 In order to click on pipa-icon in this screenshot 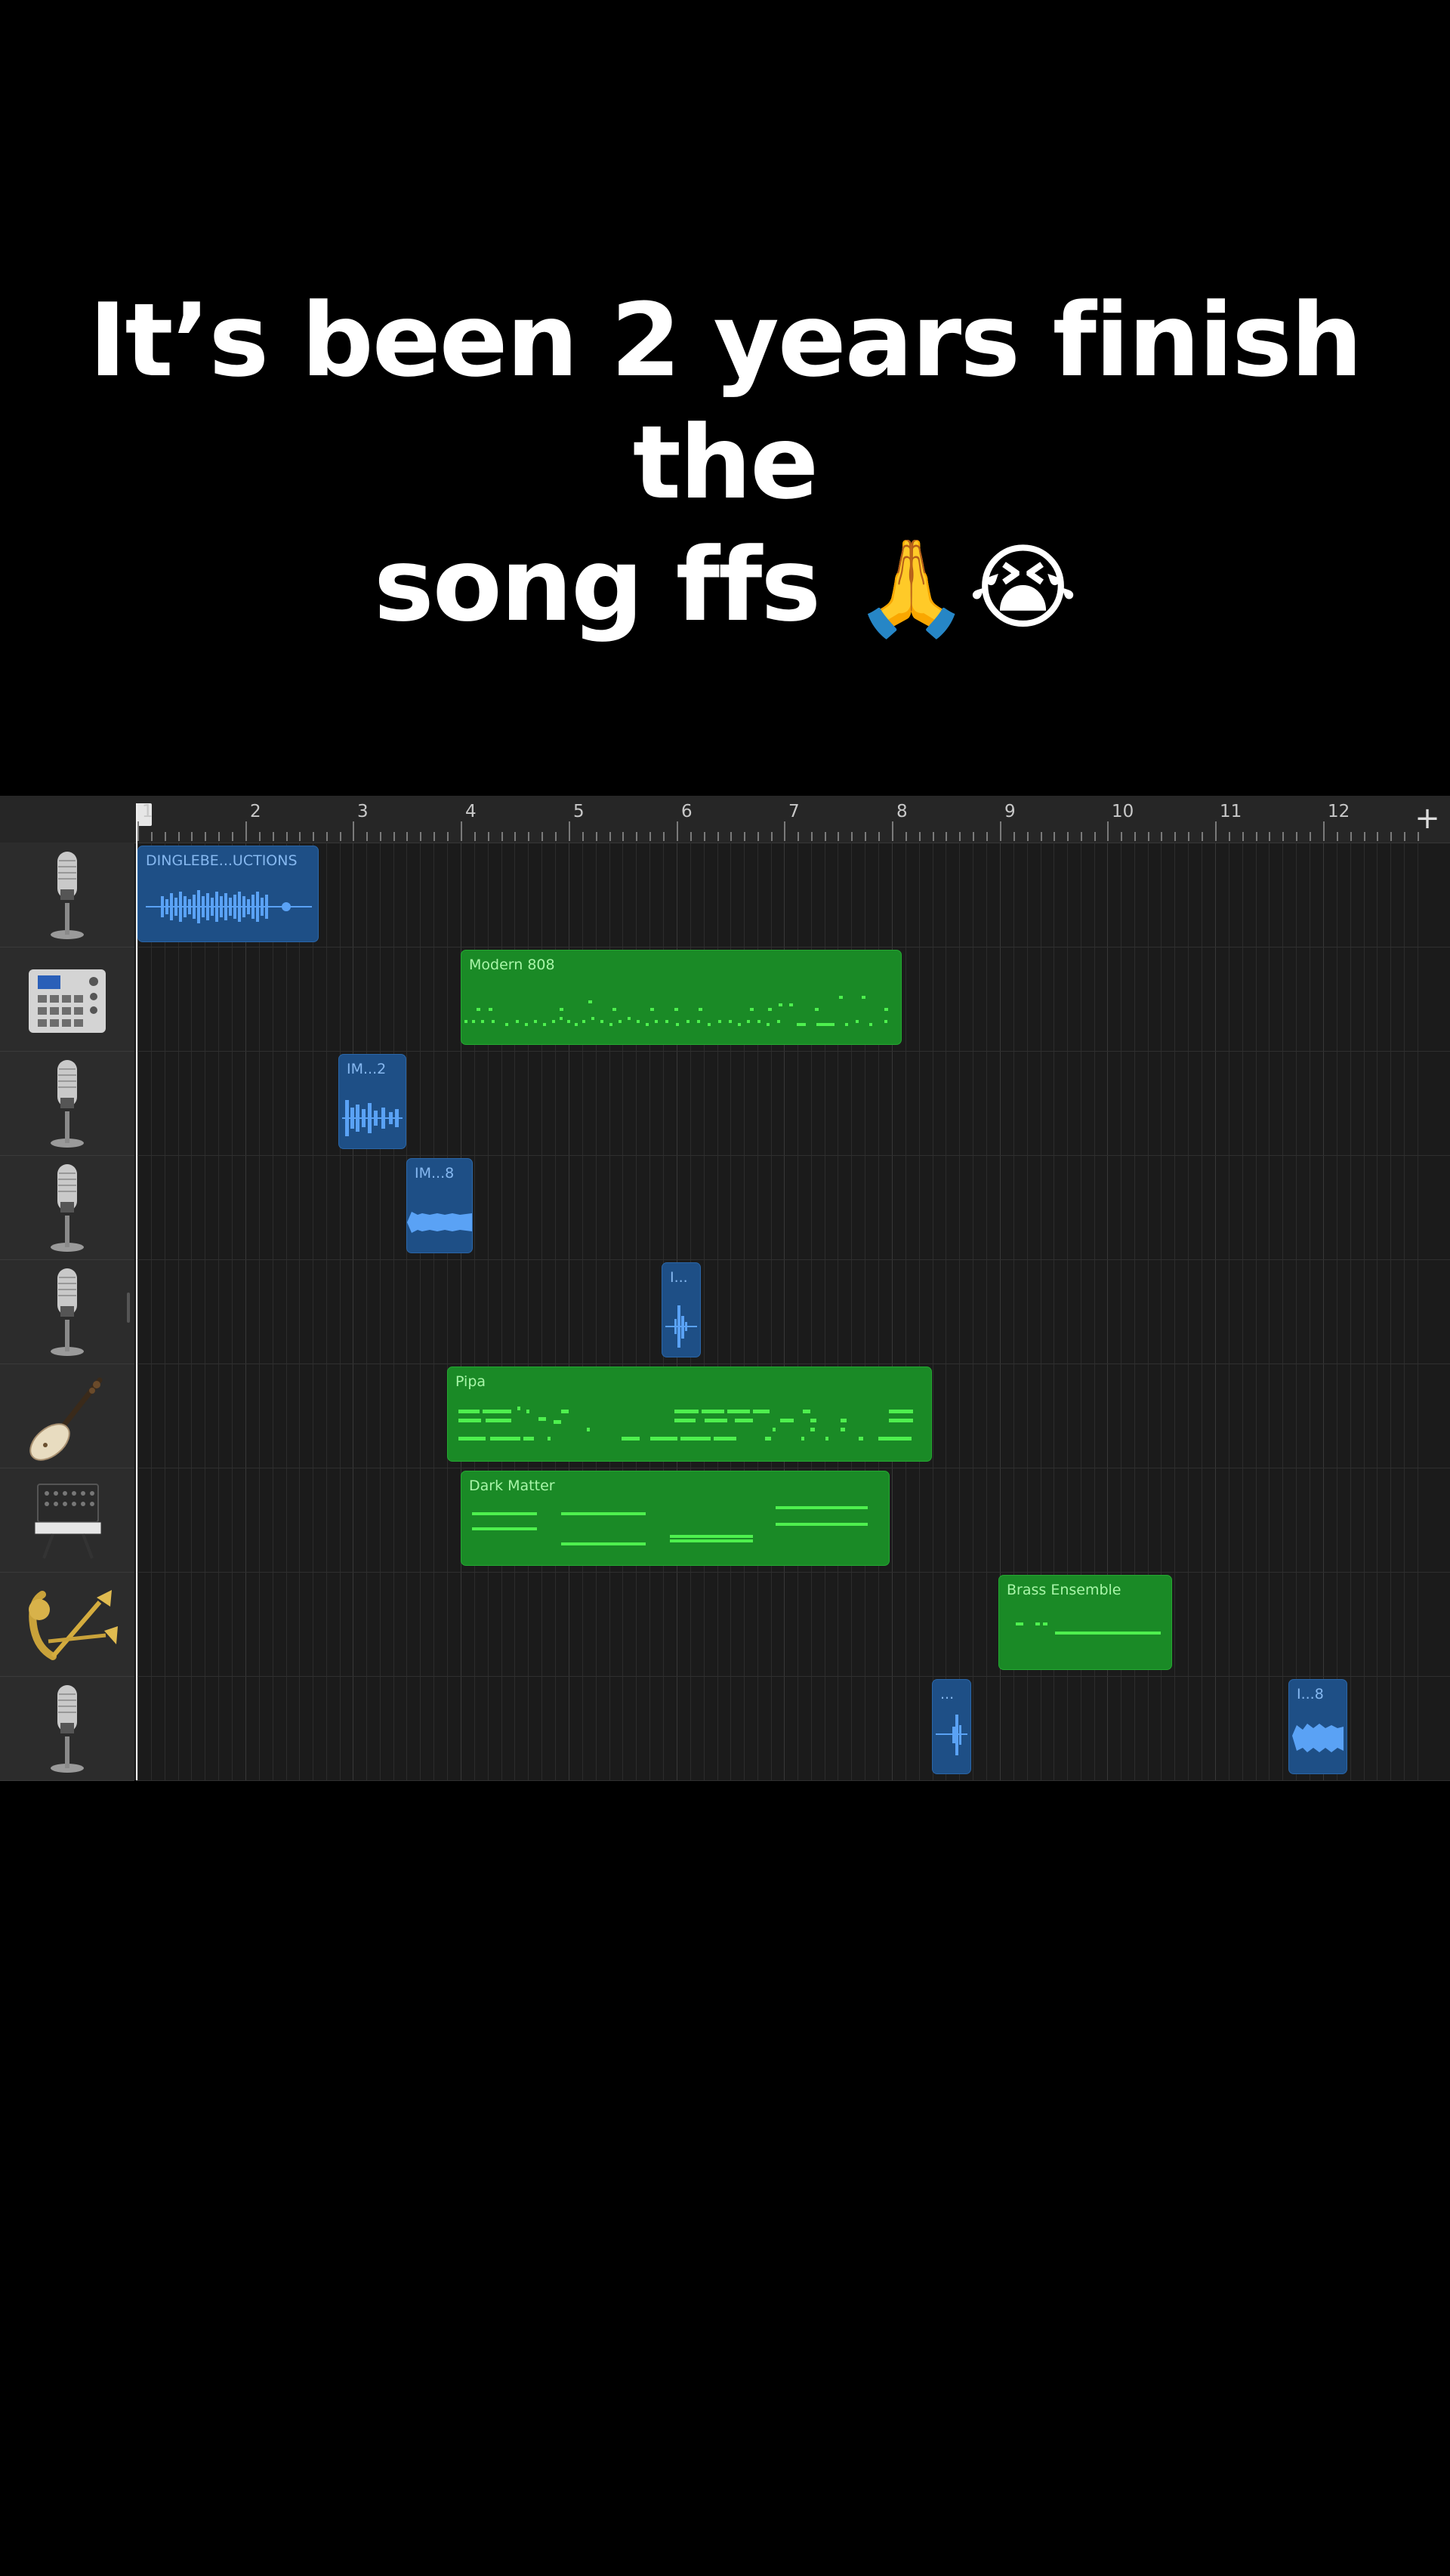, I will do `click(66, 1419)`.